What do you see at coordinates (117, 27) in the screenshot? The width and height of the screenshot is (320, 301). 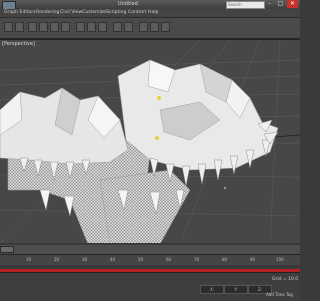 I see `mirror-icon` at bounding box center [117, 27].